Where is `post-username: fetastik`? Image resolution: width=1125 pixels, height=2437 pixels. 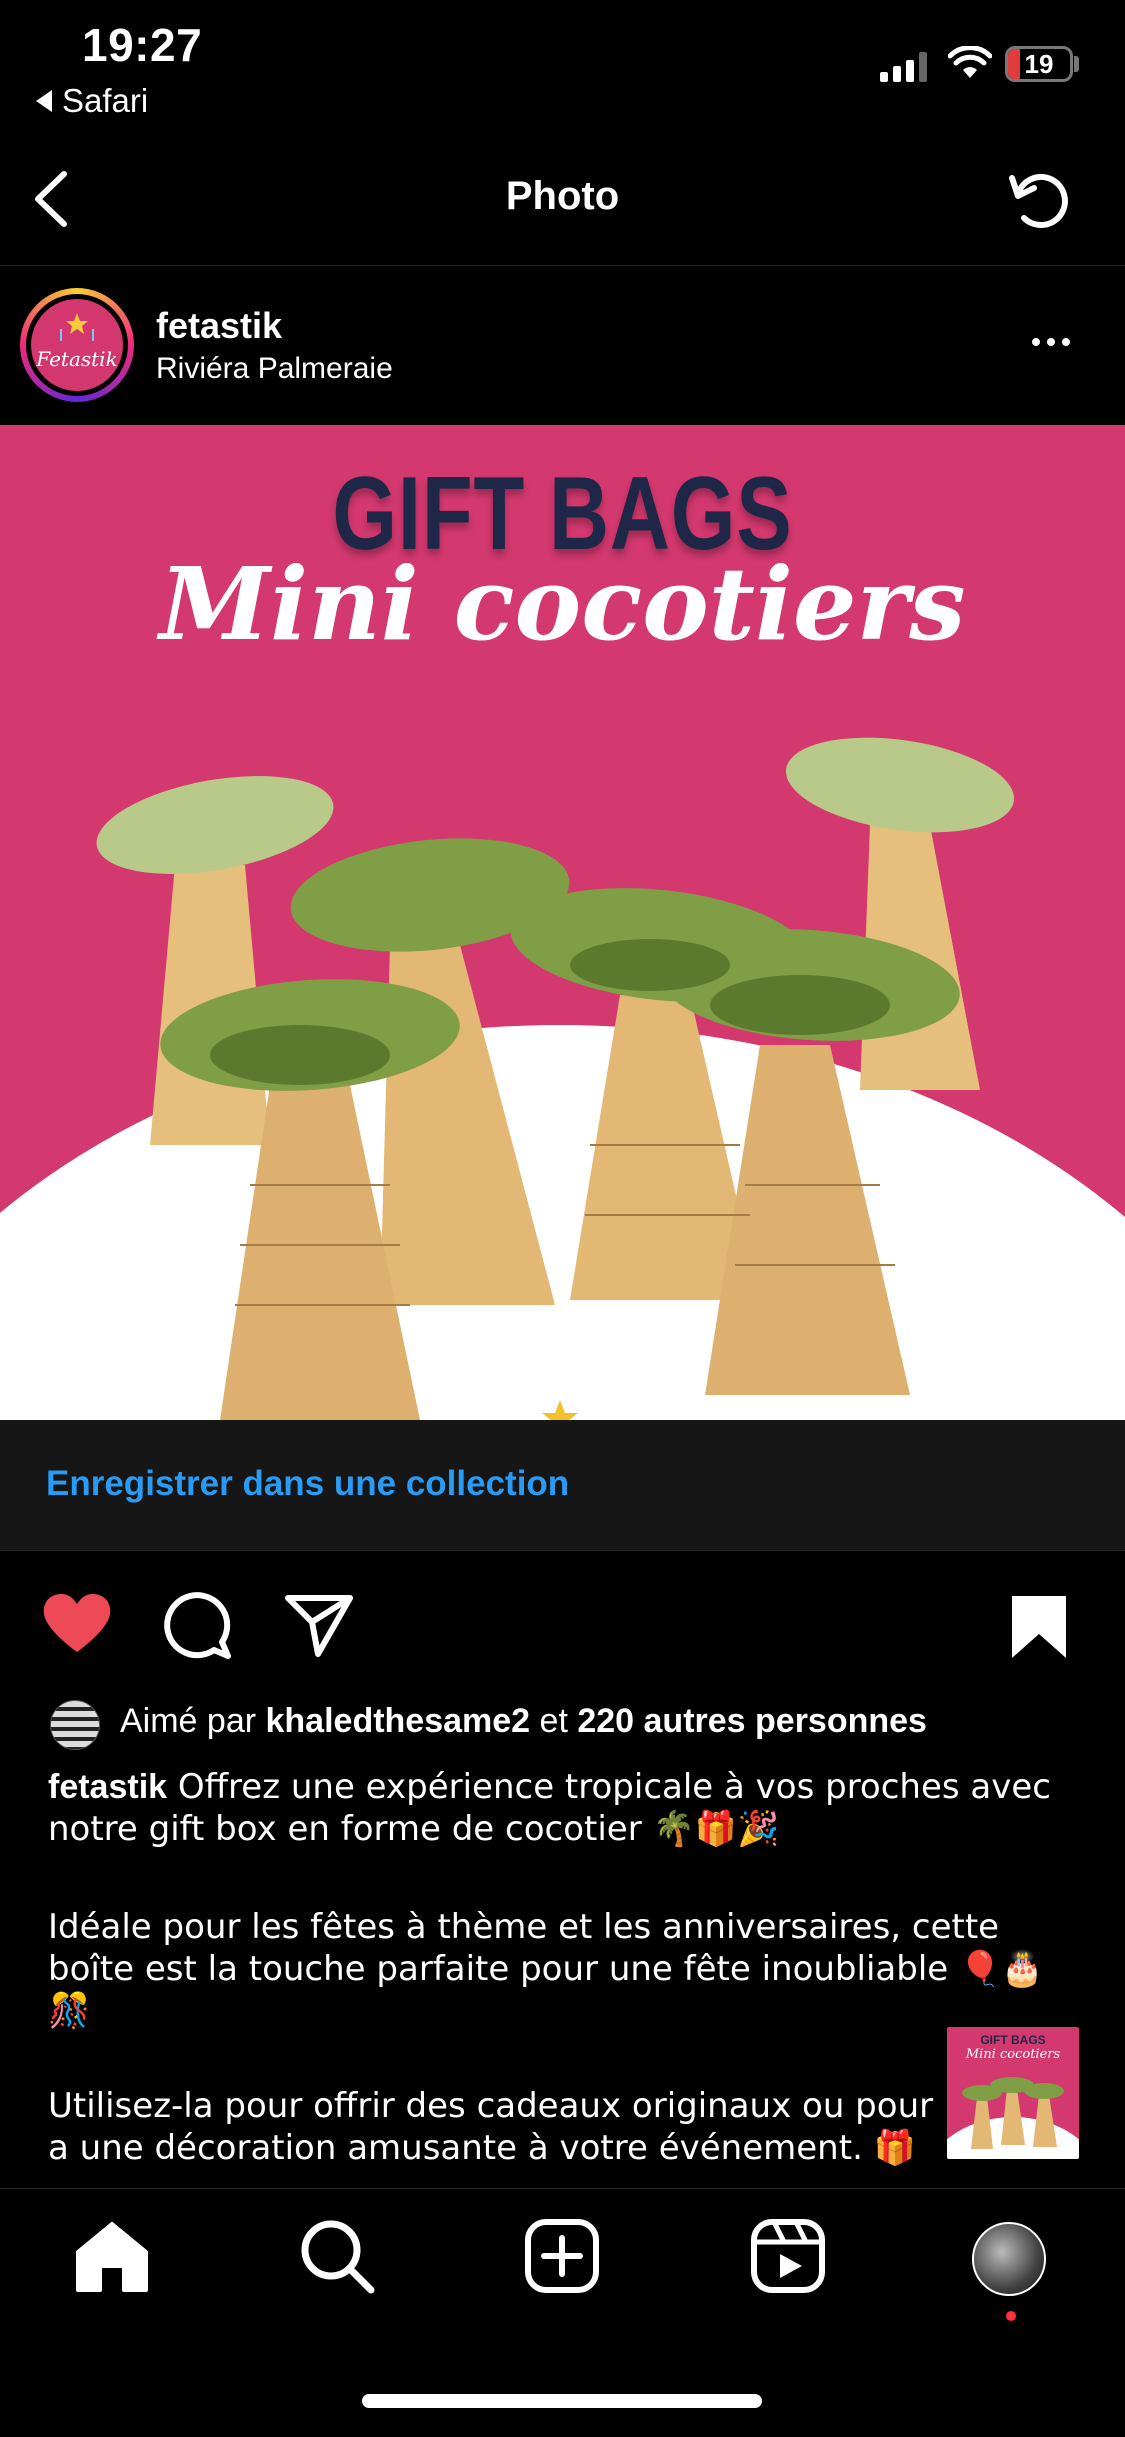 post-username: fetastik is located at coordinates (219, 326).